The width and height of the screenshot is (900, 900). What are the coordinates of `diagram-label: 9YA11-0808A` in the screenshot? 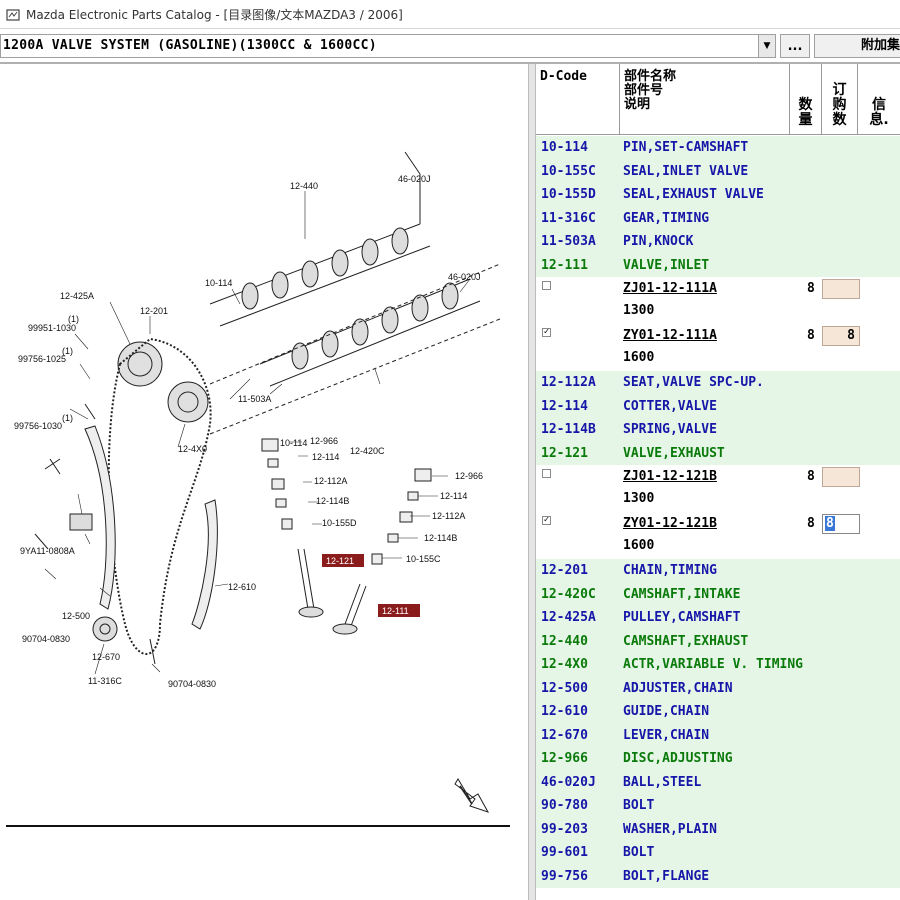 It's located at (47, 551).